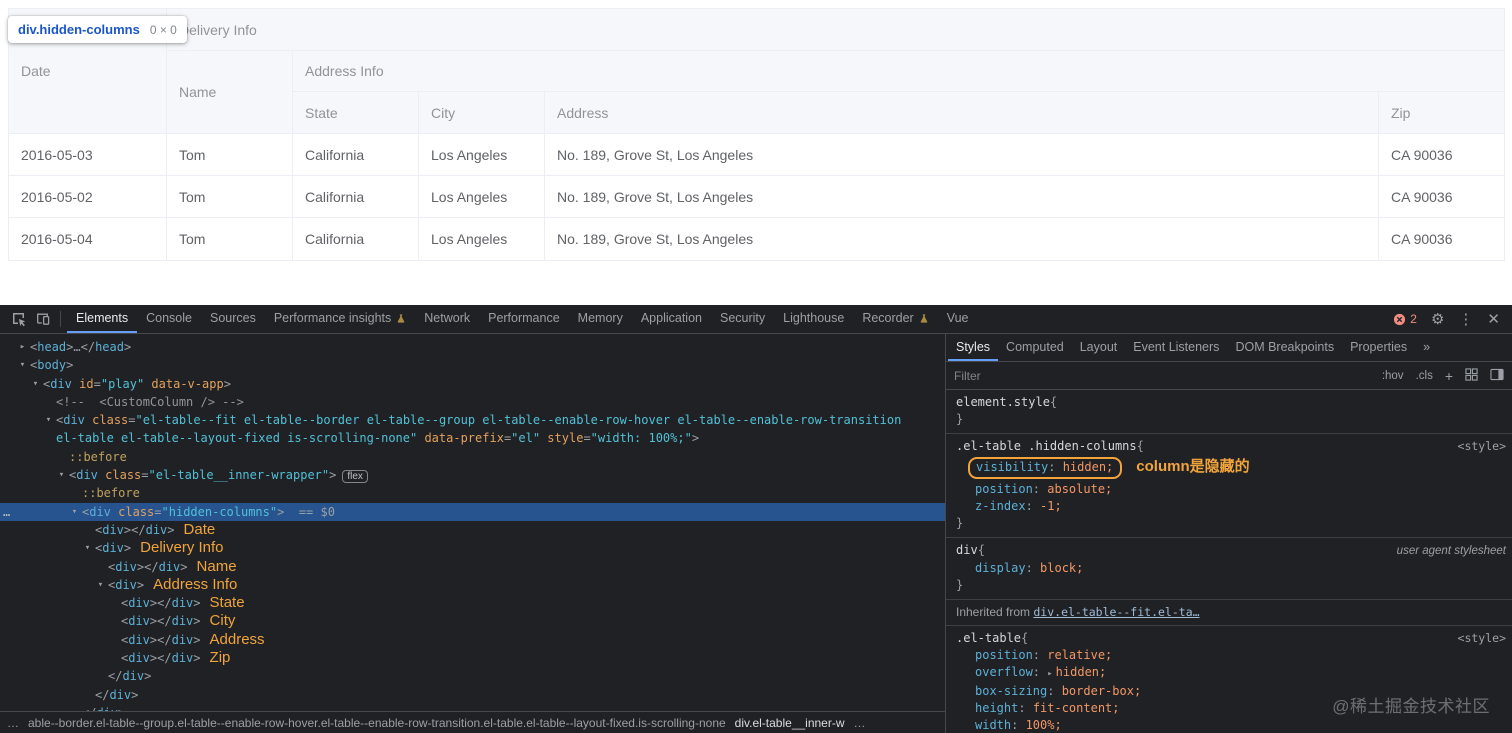  Describe the element at coordinates (1231, 468) in the screenshot. I see `css-property: visibility: hidden; column是隐藏的` at that location.